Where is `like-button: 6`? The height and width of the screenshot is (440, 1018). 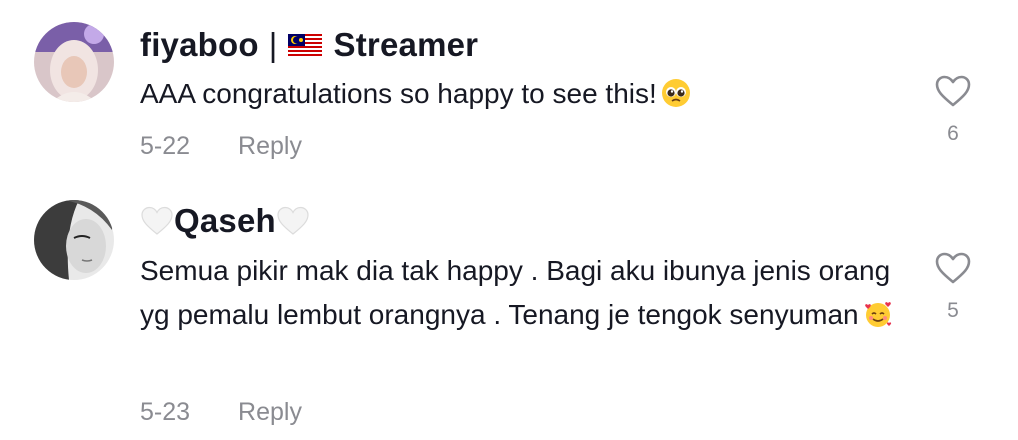
like-button: 6 is located at coordinates (953, 110).